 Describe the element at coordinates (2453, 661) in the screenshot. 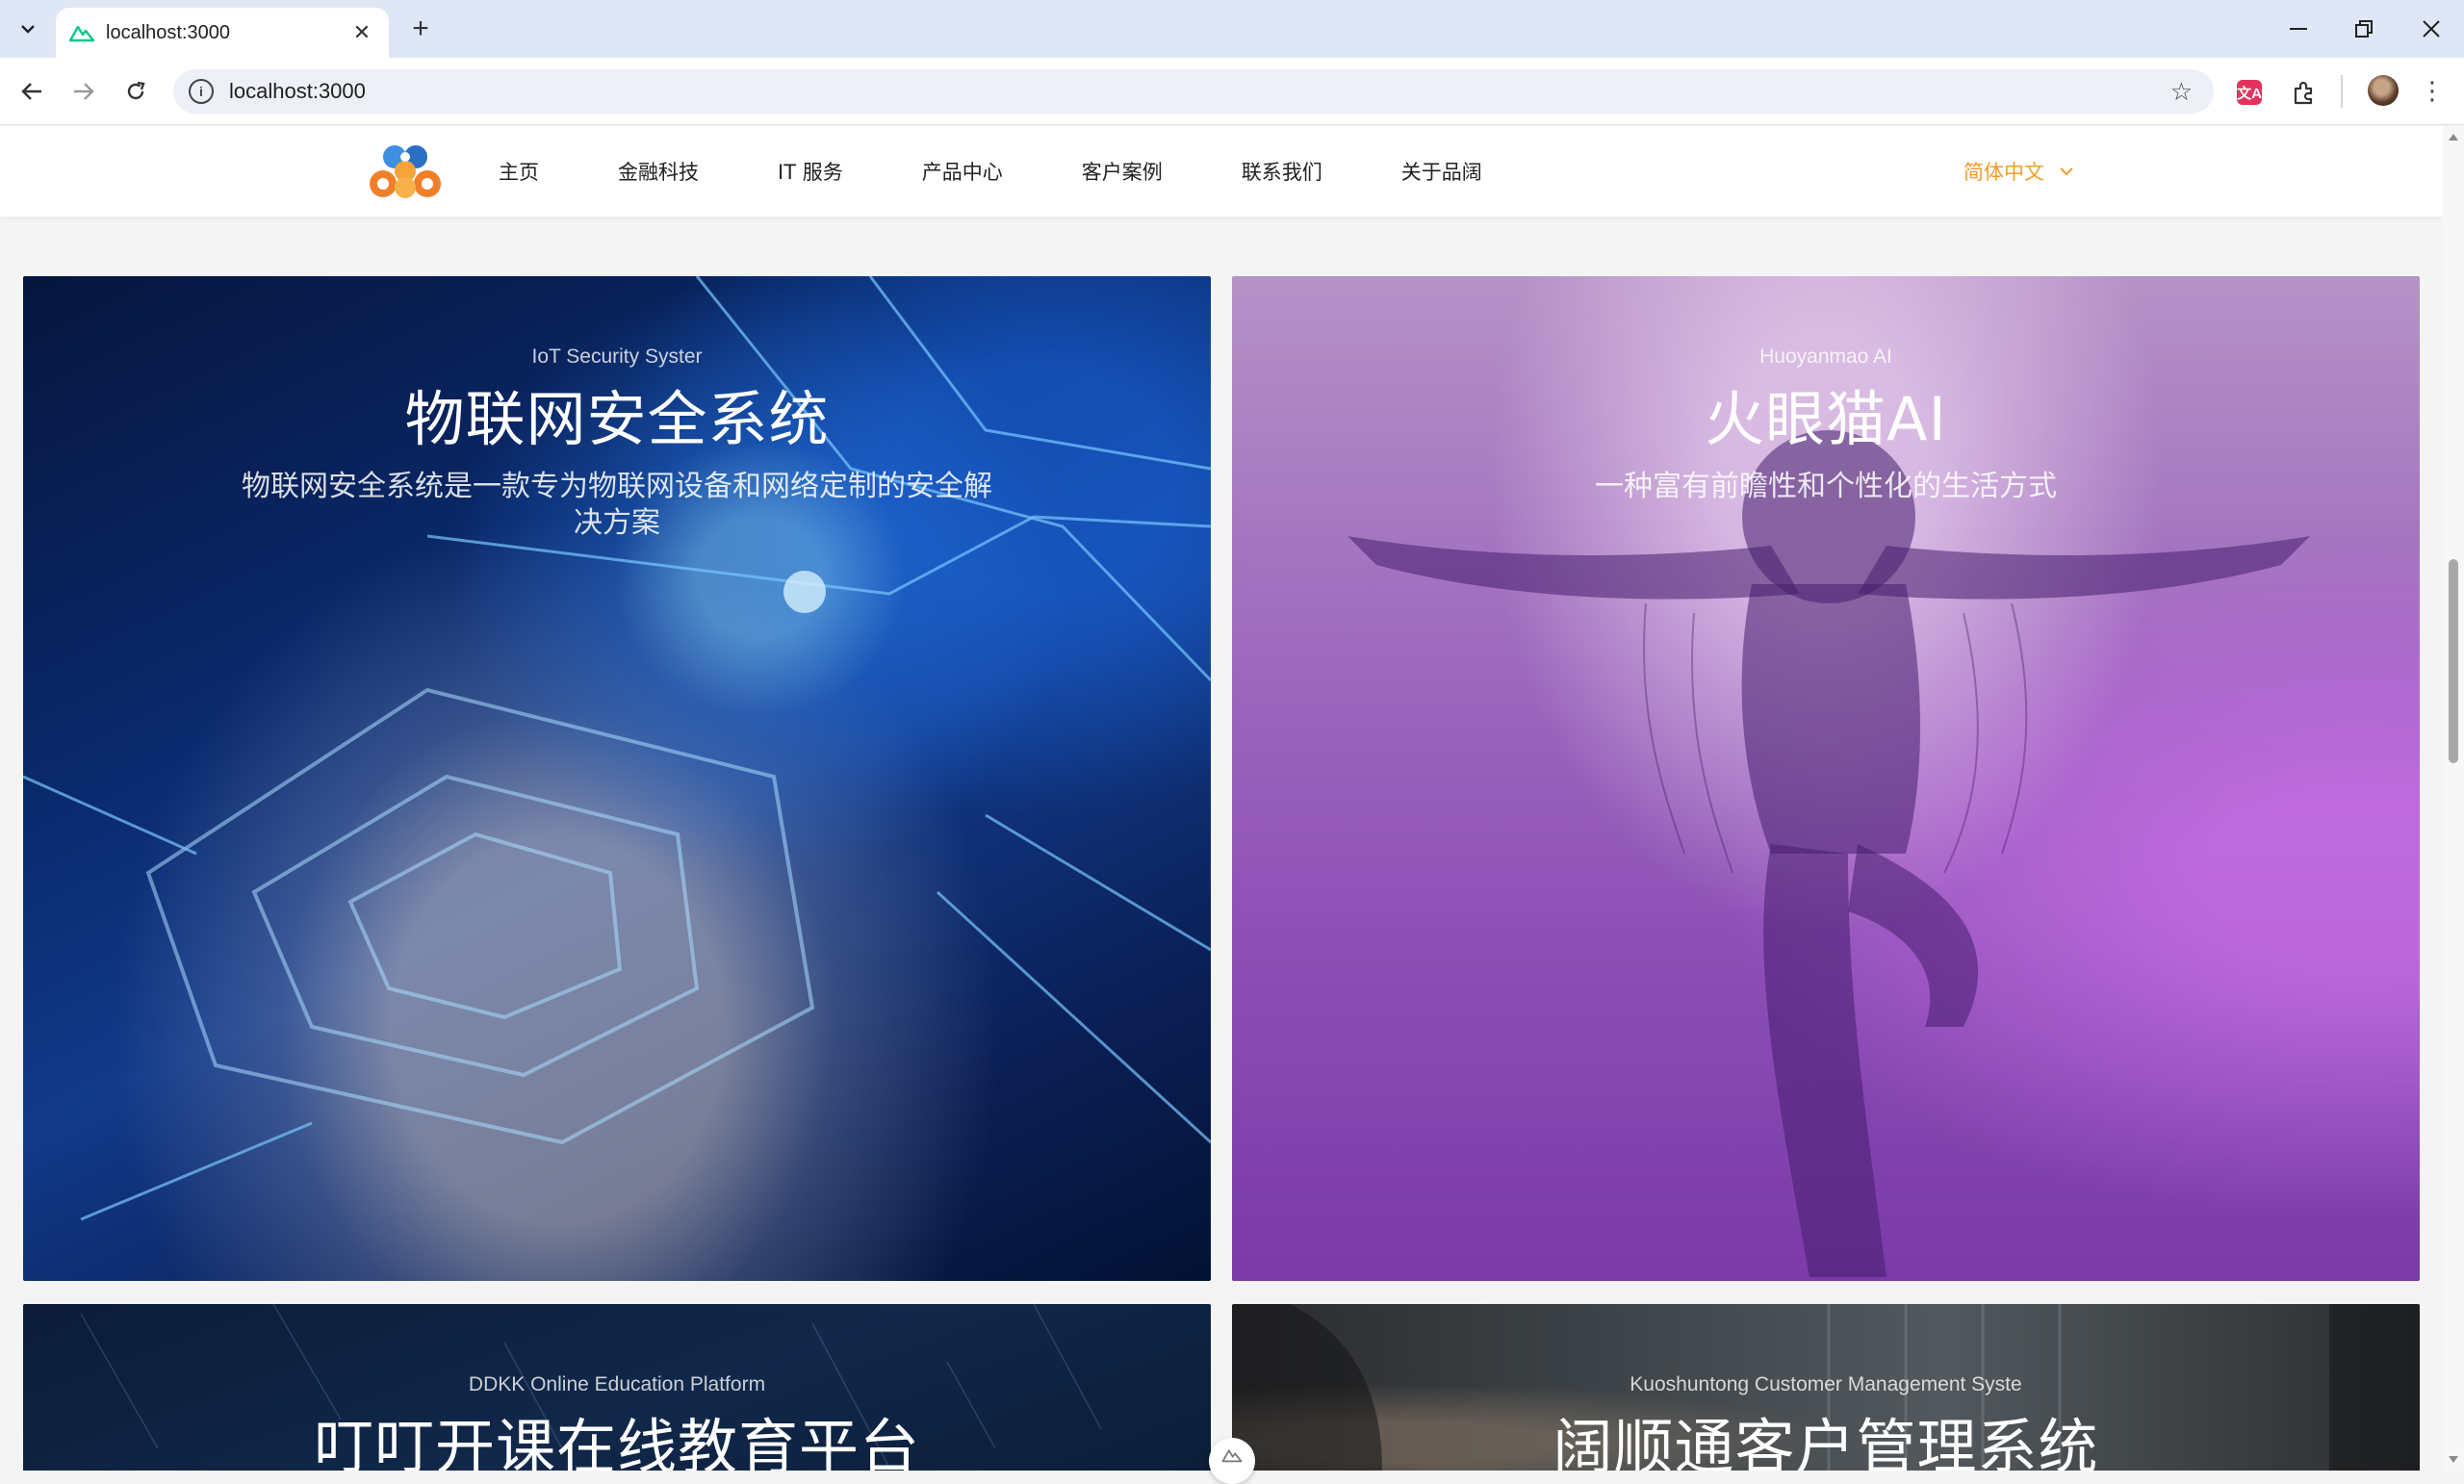

I see `scroll-thumb` at that location.